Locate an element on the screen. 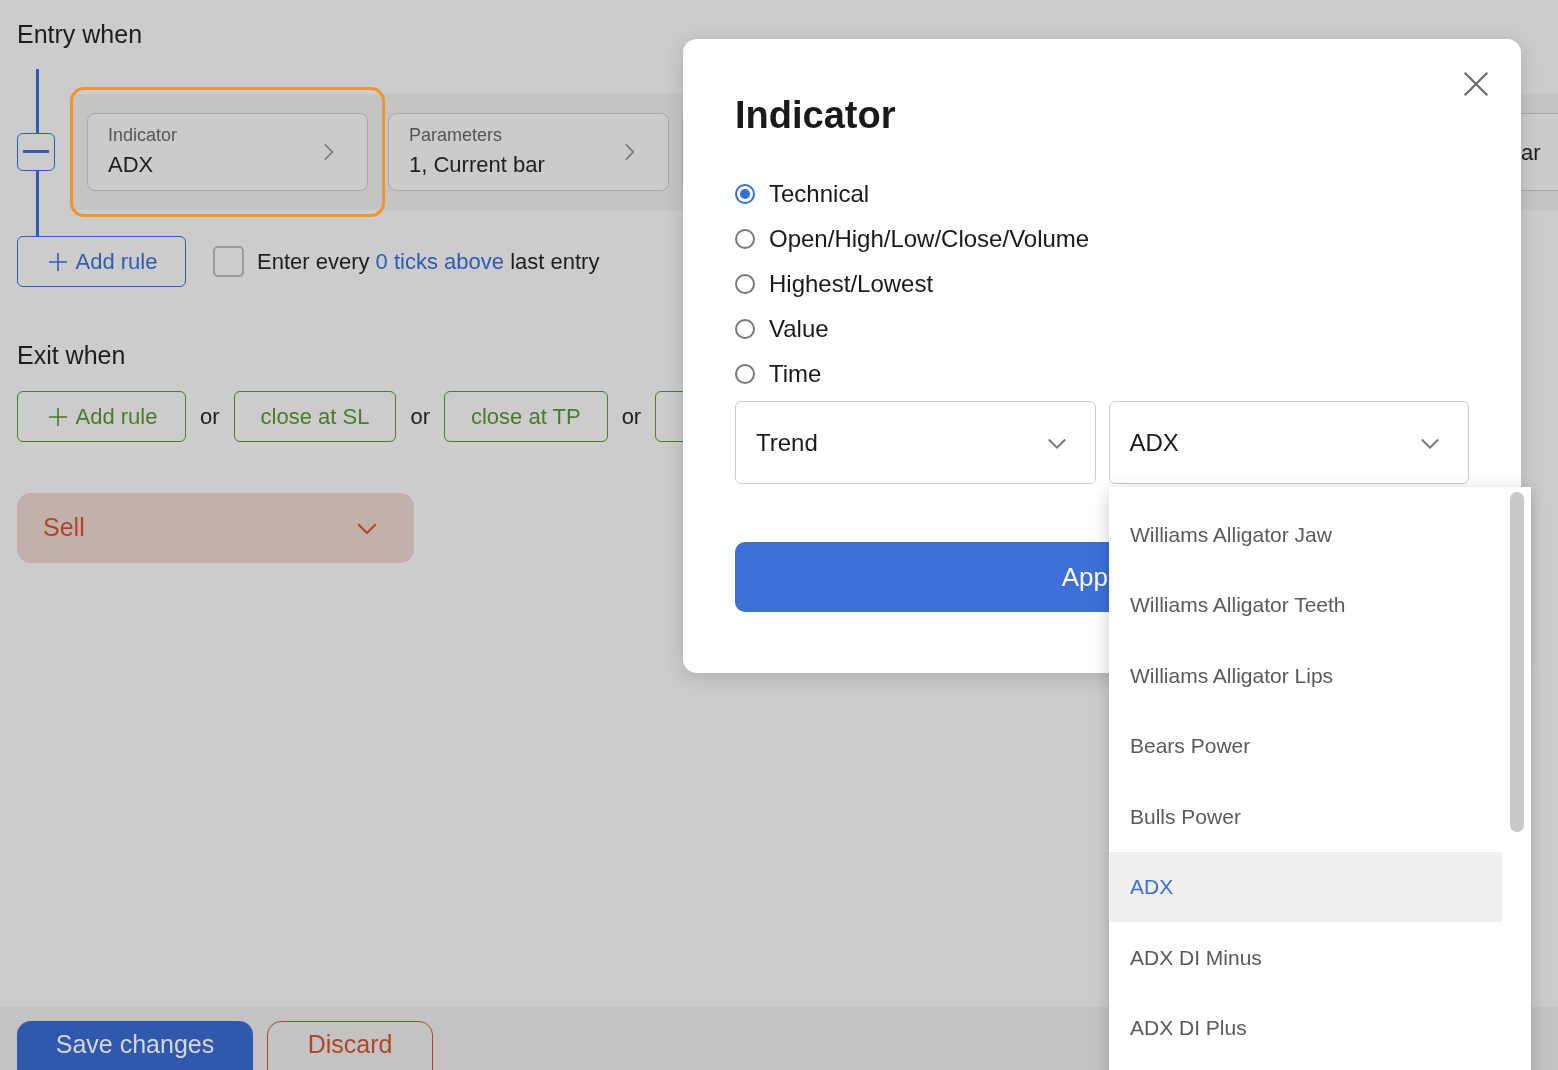 The width and height of the screenshot is (1558, 1070). radio-option: Technical is located at coordinates (1102, 193).